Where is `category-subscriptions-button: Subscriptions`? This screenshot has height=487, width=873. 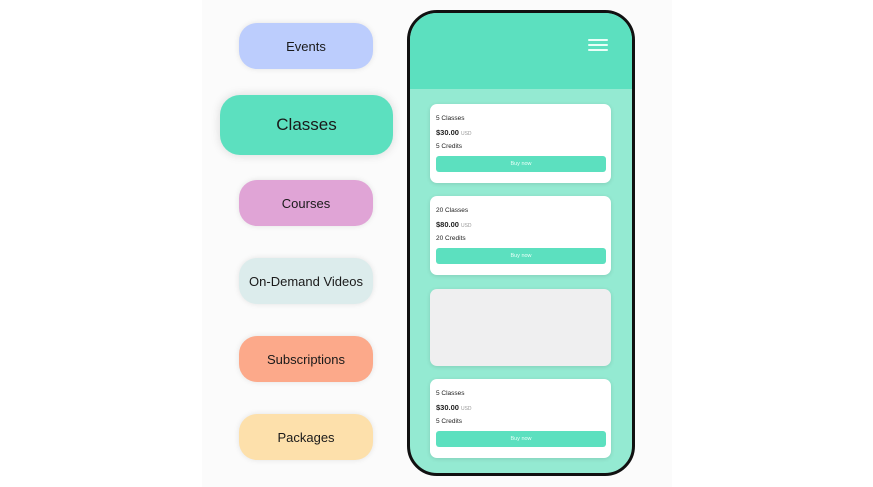 category-subscriptions-button: Subscriptions is located at coordinates (306, 359).